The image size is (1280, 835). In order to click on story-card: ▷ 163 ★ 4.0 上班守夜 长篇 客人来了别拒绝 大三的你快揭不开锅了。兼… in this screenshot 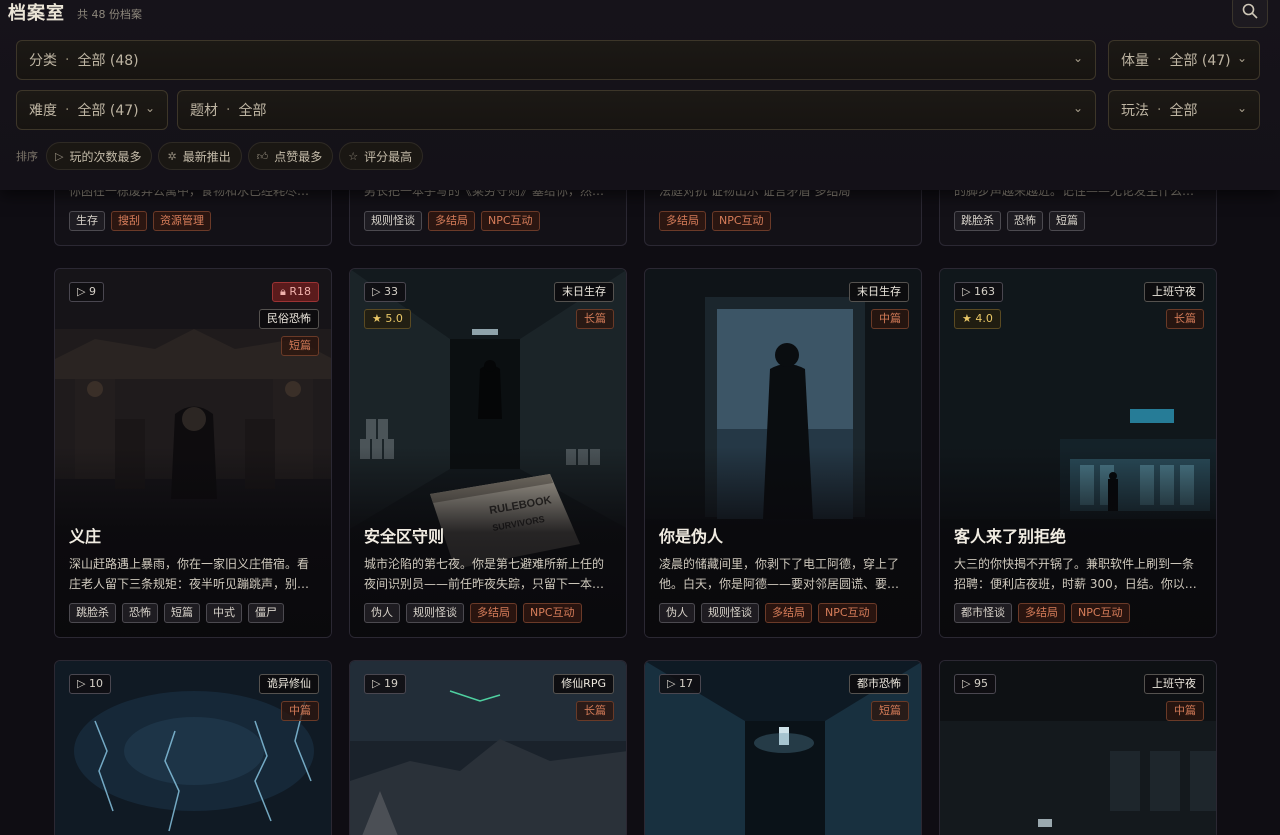, I will do `click(1078, 453)`.